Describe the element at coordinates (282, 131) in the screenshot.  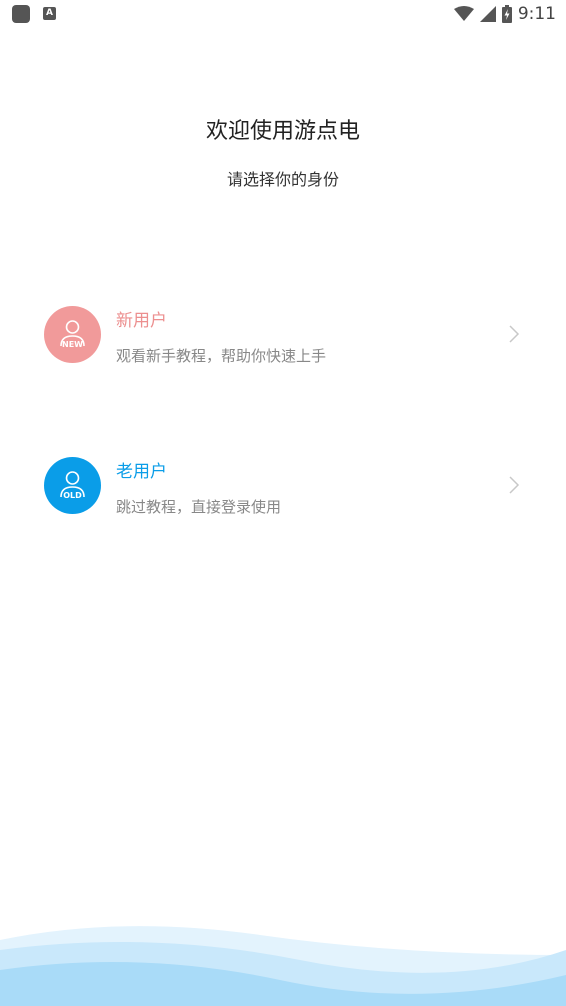
I see `page-title: 欢迎使用游点电` at that location.